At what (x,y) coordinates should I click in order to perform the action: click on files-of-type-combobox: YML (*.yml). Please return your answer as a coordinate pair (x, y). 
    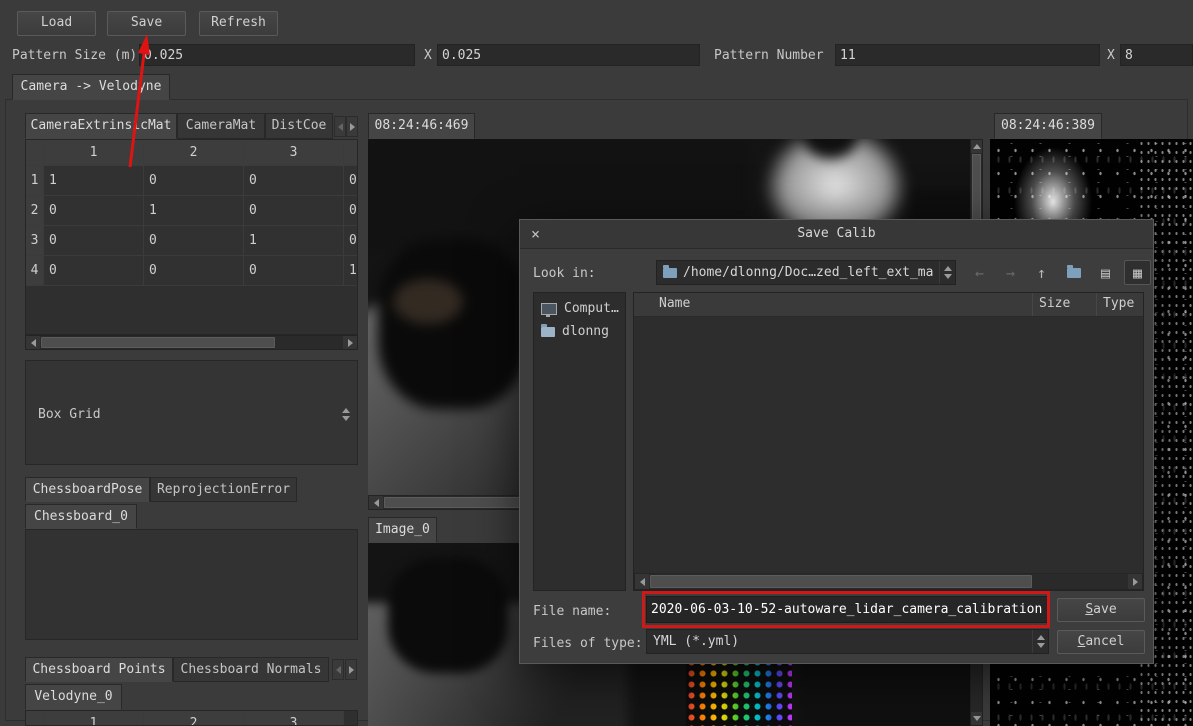
    Looking at the image, I should click on (847, 641).